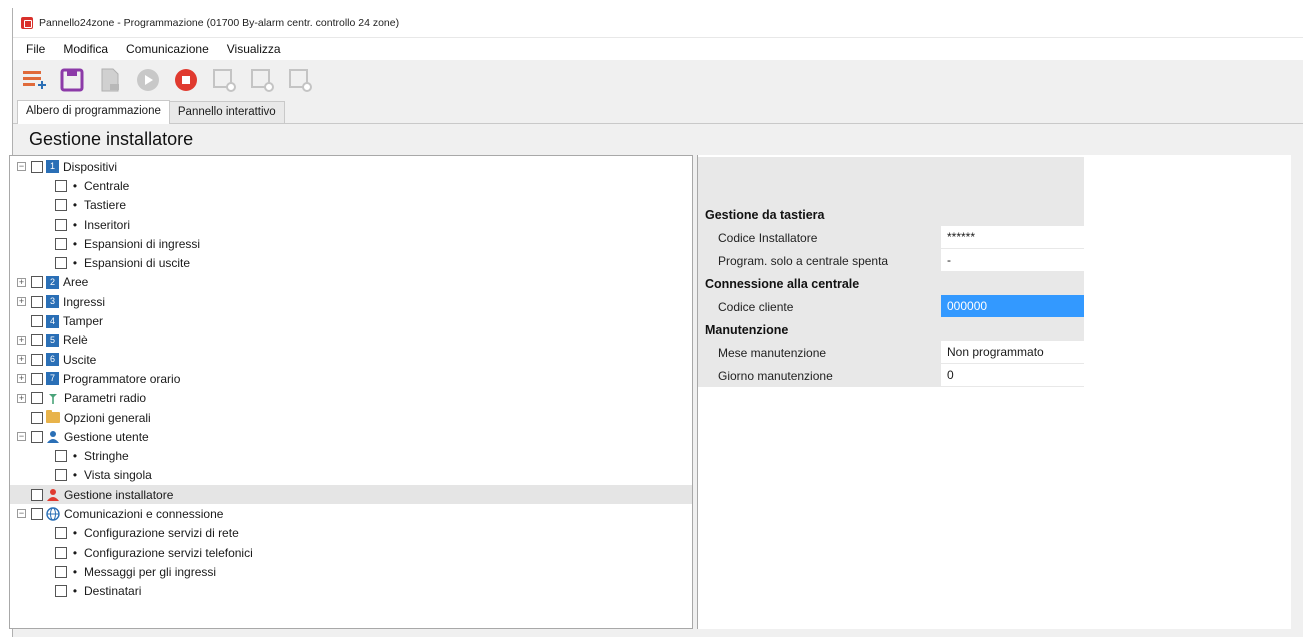 The width and height of the screenshot is (1303, 637). What do you see at coordinates (351, 301) in the screenshot?
I see `tree-item: +3 Ingressi` at bounding box center [351, 301].